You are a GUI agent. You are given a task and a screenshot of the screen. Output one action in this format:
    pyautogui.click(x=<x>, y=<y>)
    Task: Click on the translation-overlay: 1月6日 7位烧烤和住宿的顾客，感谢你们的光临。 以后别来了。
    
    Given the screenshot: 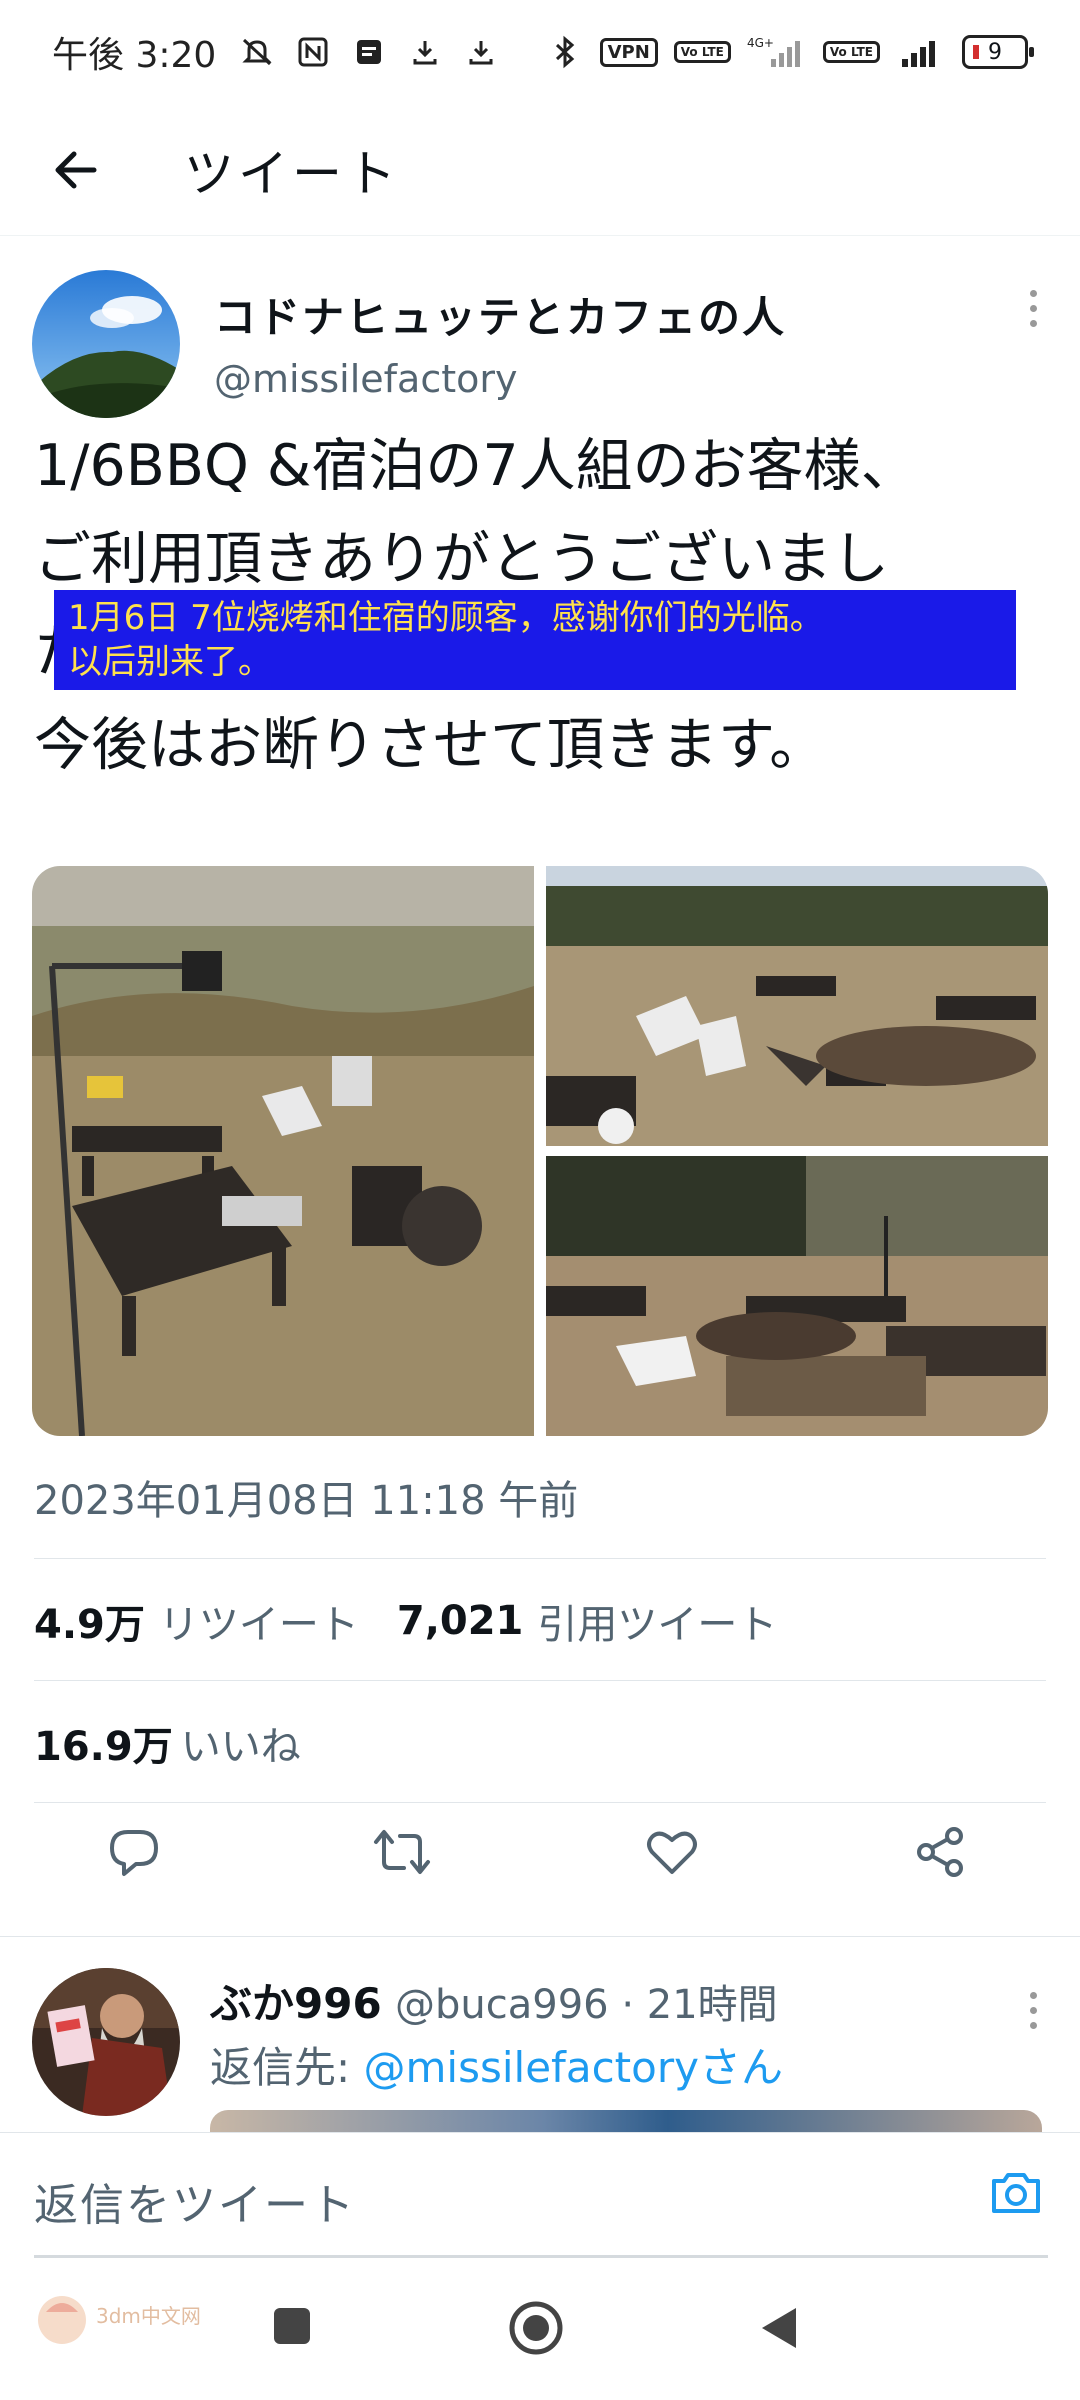 What is the action you would take?
    pyautogui.click(x=535, y=640)
    